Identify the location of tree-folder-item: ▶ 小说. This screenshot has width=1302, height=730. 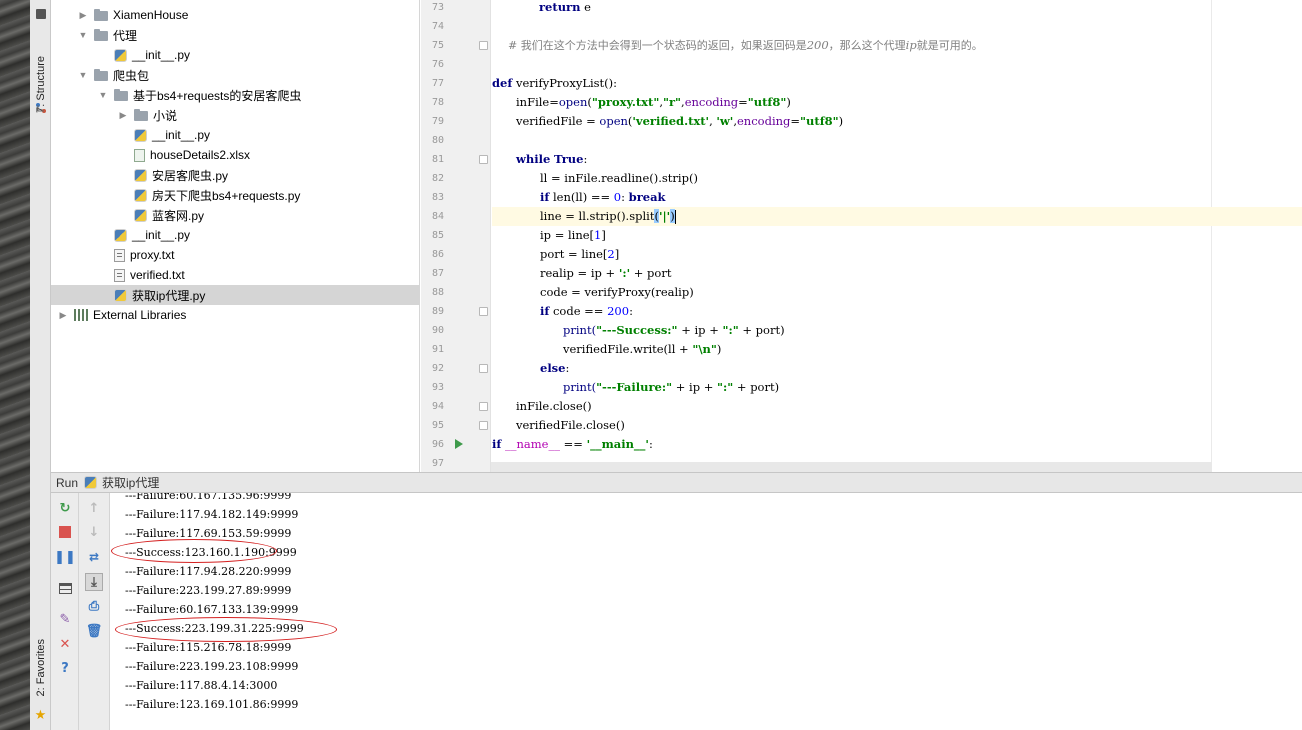
(235, 115).